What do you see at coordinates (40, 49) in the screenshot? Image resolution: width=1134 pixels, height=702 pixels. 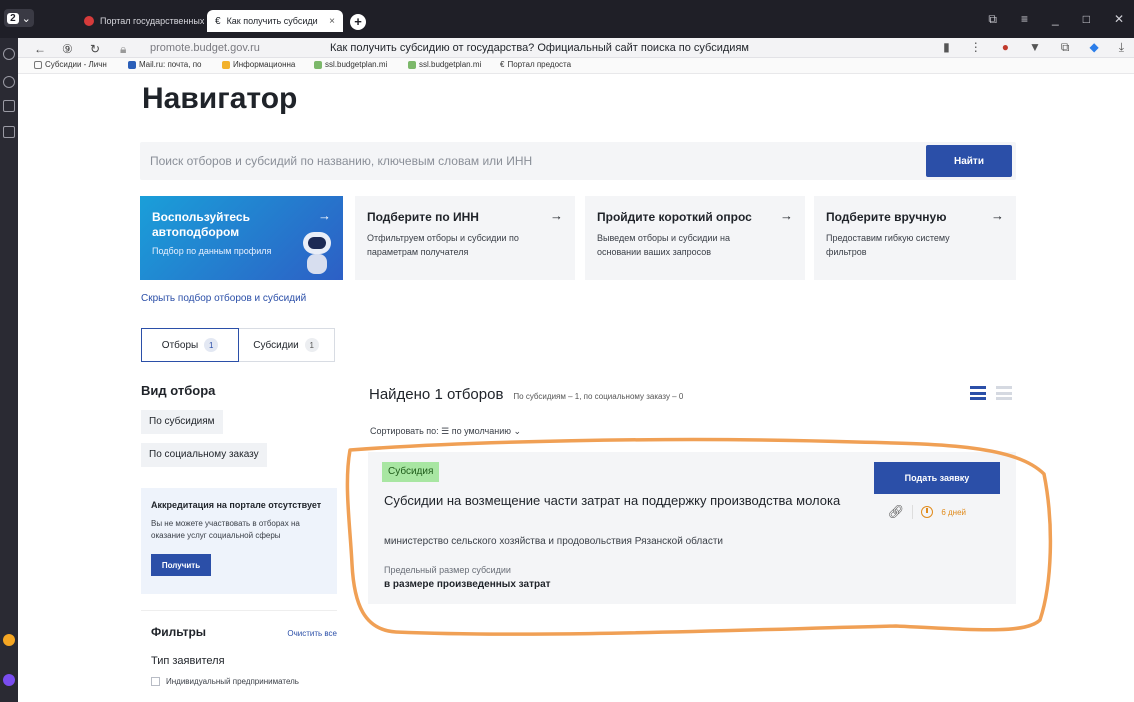 I see `back-icon: ←` at bounding box center [40, 49].